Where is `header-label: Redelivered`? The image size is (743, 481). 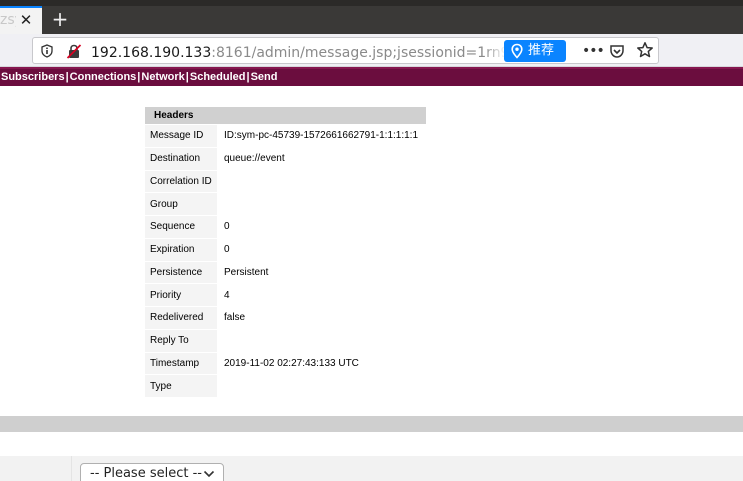
header-label: Redelivered is located at coordinates (181, 317).